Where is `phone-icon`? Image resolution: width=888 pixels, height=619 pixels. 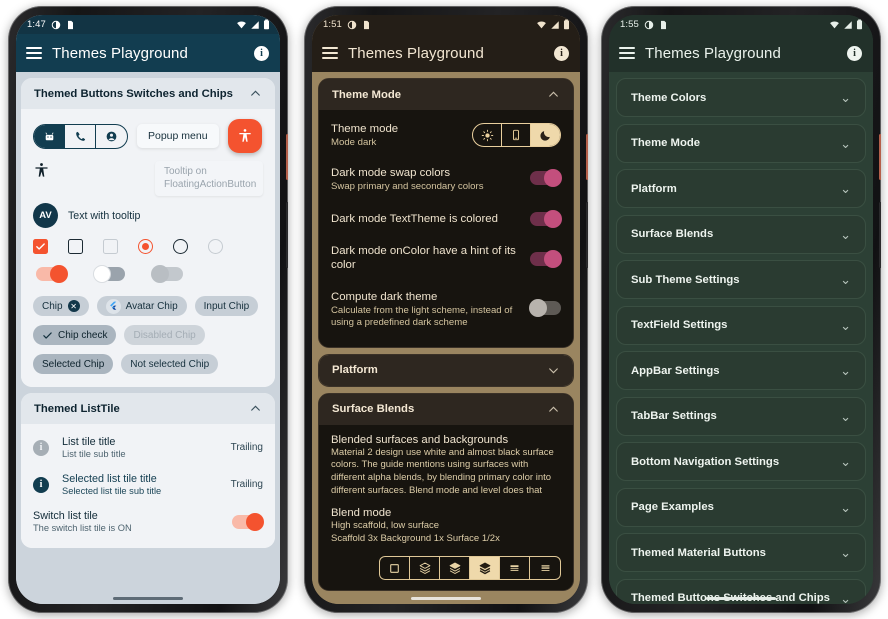
phone-icon is located at coordinates (80, 136).